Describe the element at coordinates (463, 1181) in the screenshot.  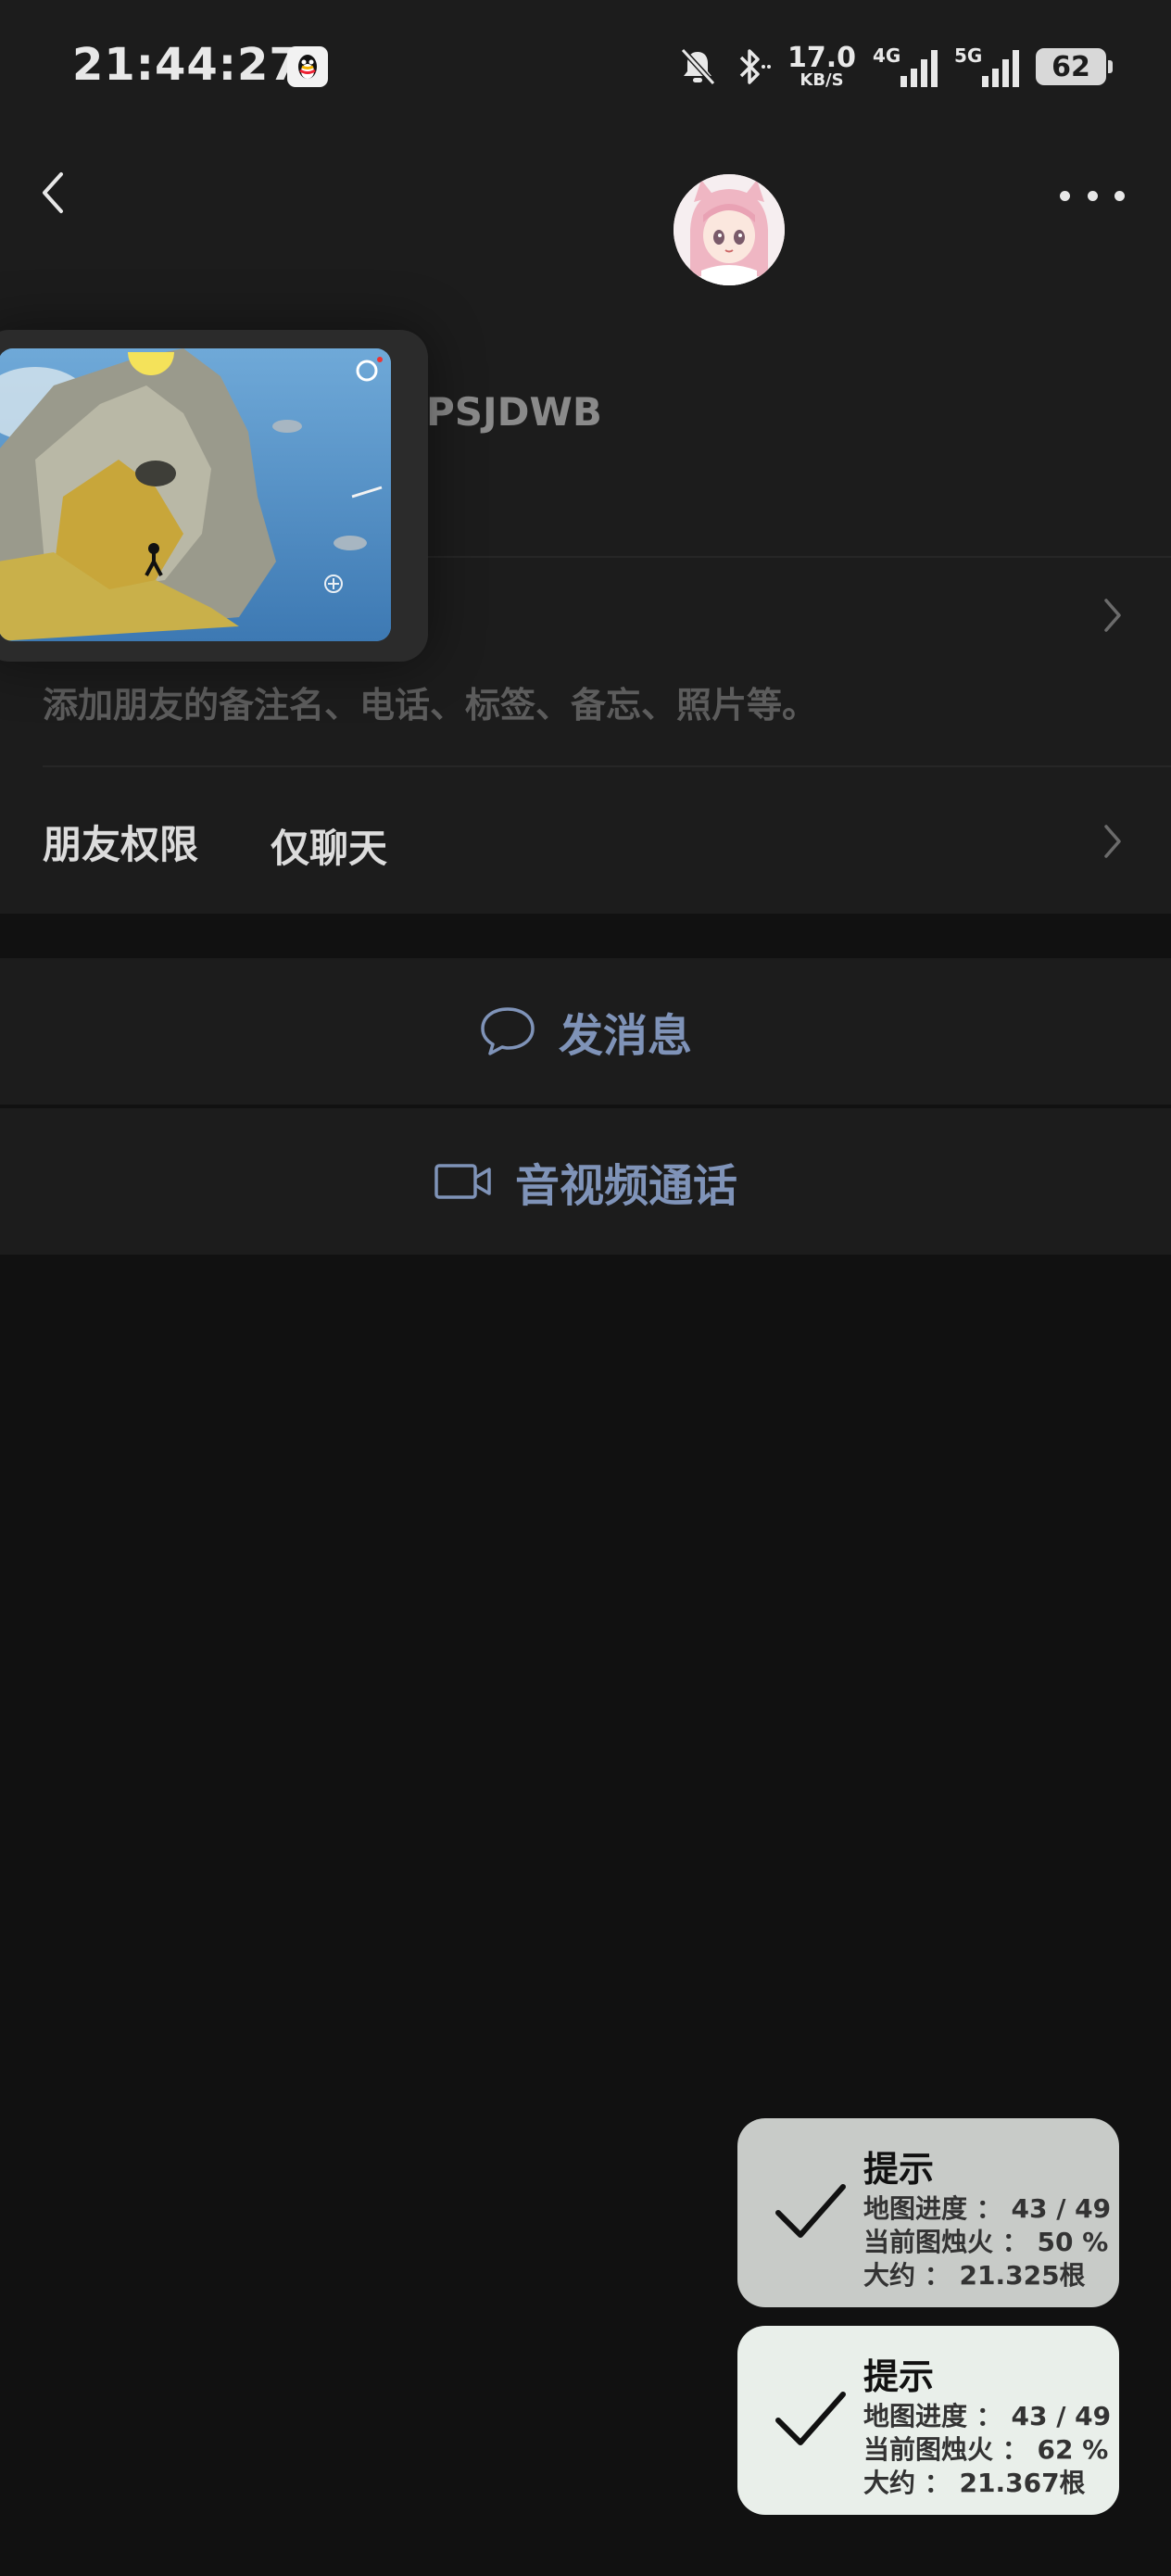
I see `video-camera-icon` at that location.